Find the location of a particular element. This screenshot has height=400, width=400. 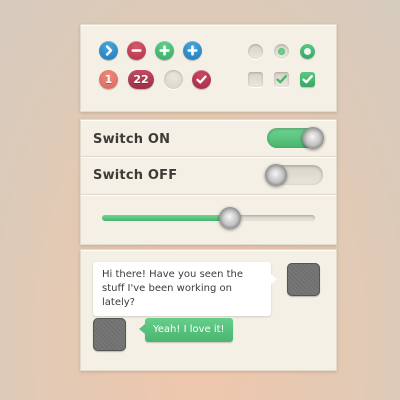

minus-icon is located at coordinates (136, 50).